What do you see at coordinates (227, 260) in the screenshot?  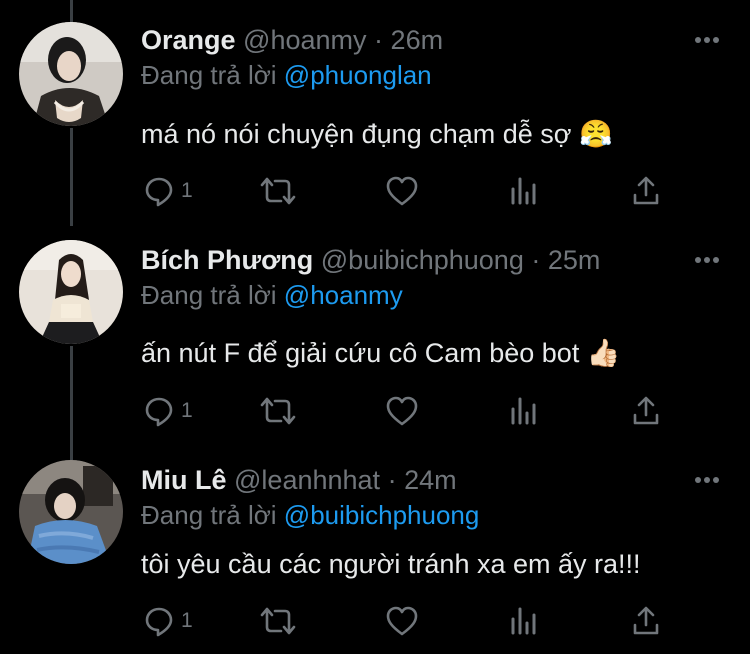 I see `display-name: Bích Phương` at bounding box center [227, 260].